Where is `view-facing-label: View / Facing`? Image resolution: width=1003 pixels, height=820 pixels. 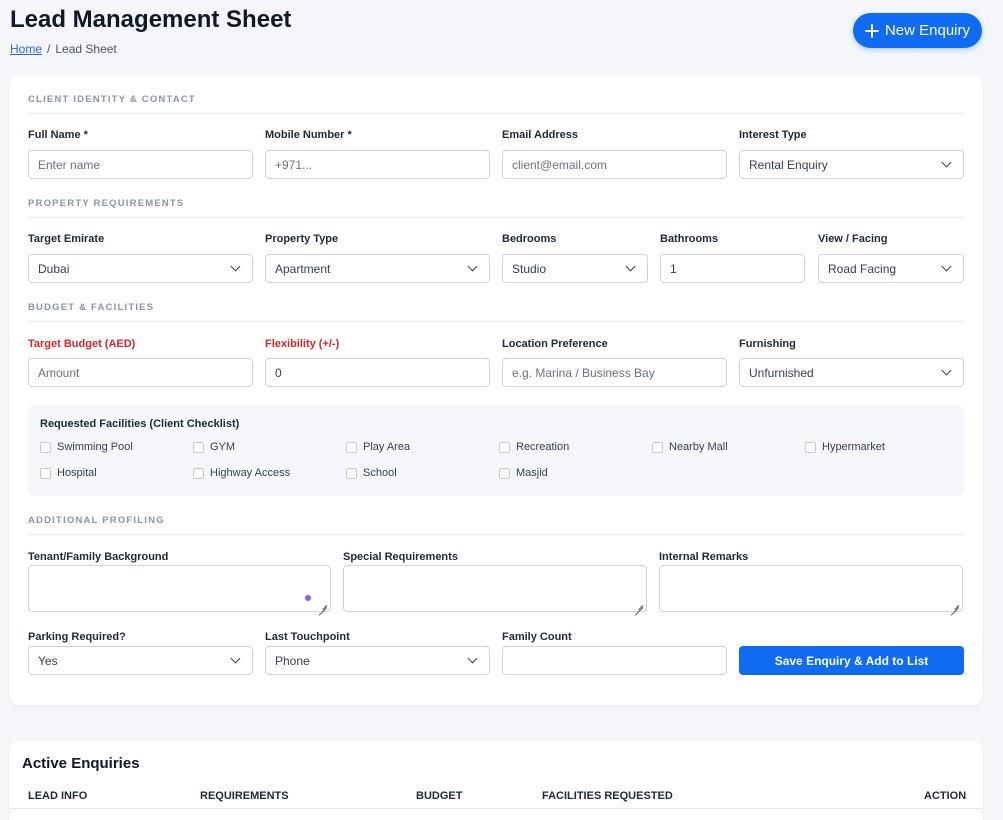
view-facing-label: View / Facing is located at coordinates (853, 239).